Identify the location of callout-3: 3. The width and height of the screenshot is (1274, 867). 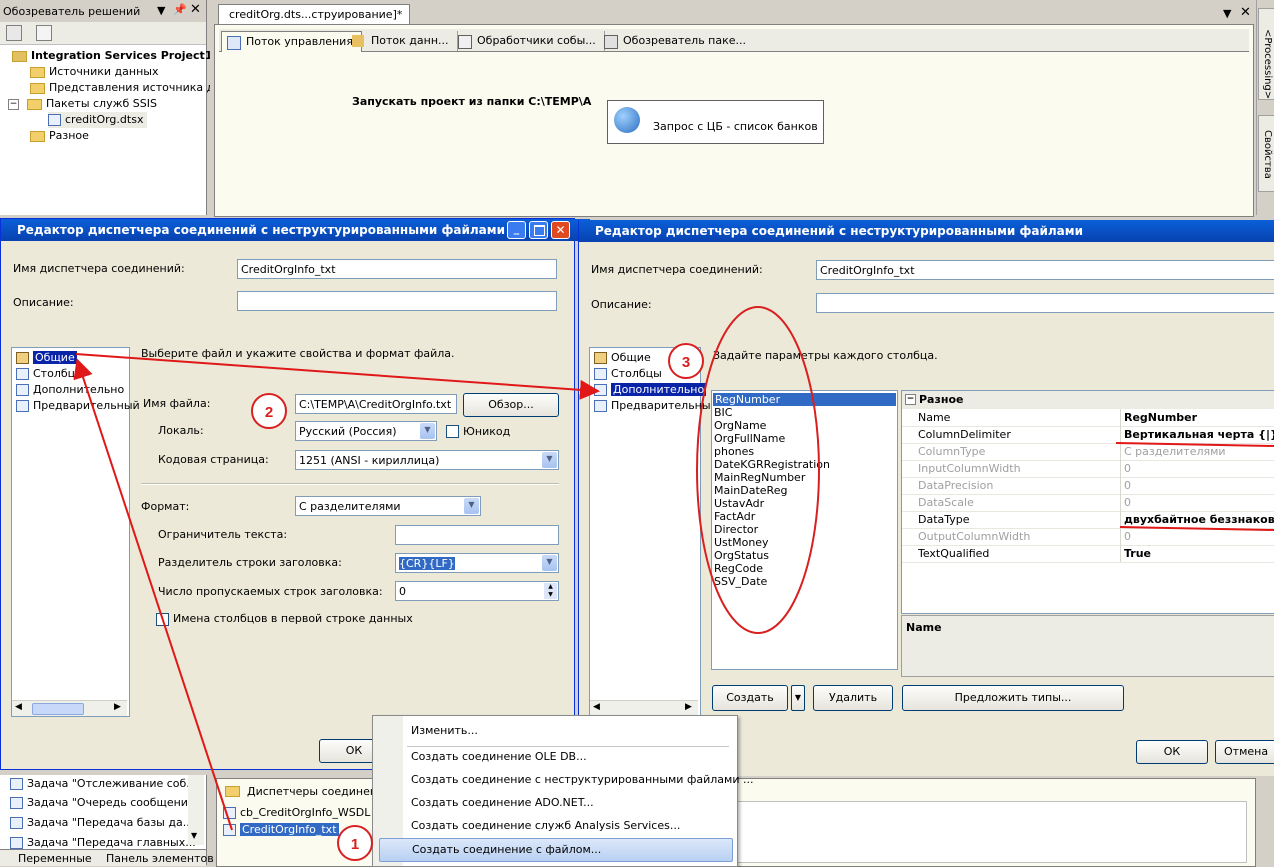
(686, 361).